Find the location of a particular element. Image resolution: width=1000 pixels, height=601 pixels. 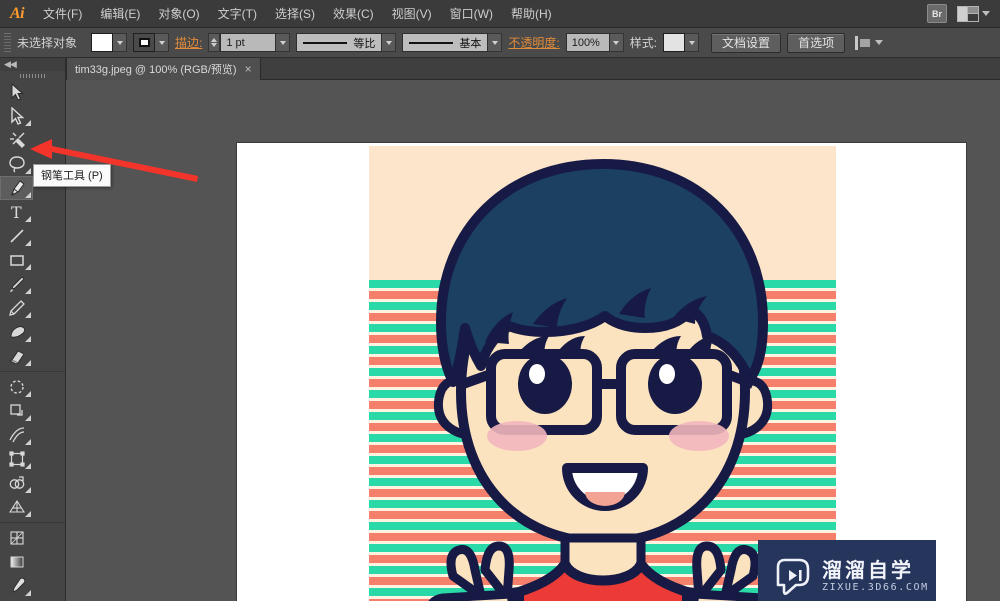

collapse-panel-icon: ◀◀ is located at coordinates (10, 64).